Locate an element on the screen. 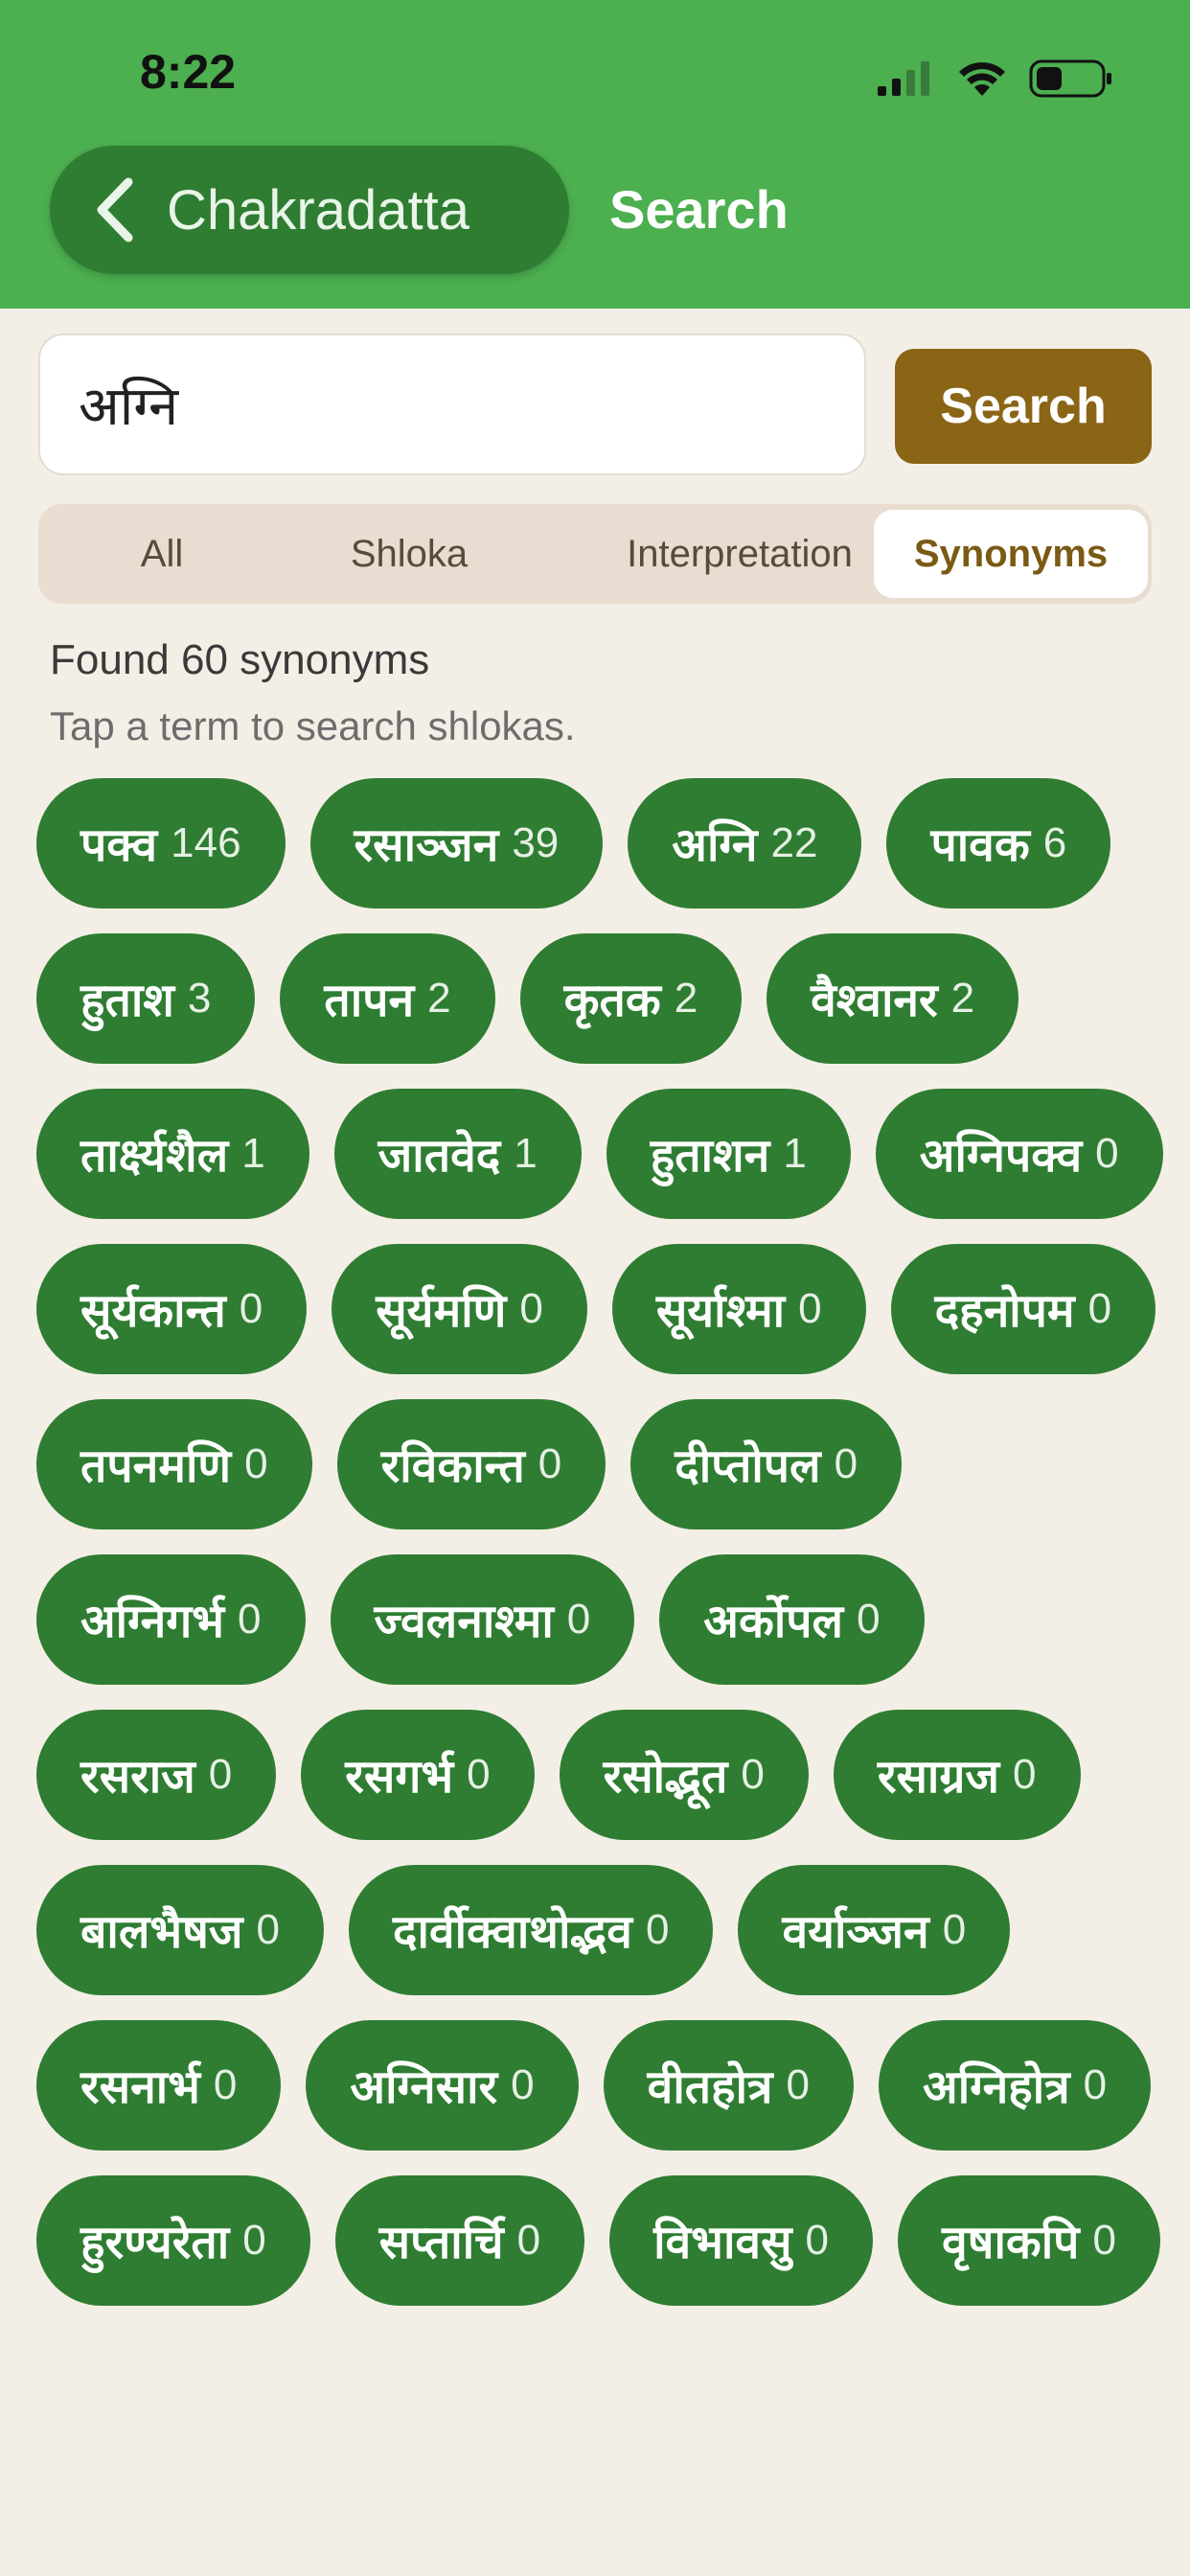  synonym-chip: वीतहोत्र 0 is located at coordinates (729, 2085).